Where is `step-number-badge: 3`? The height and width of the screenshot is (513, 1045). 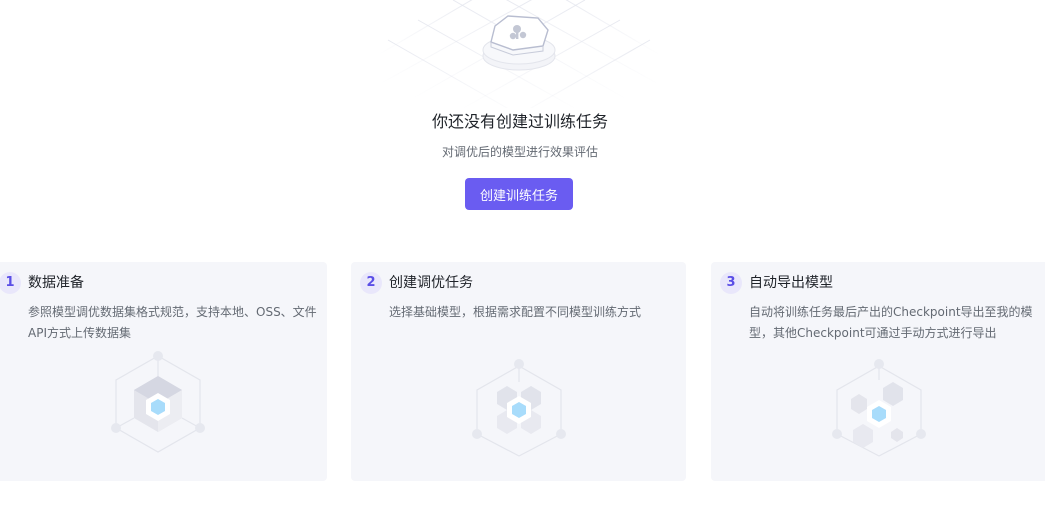 step-number-badge: 3 is located at coordinates (731, 283).